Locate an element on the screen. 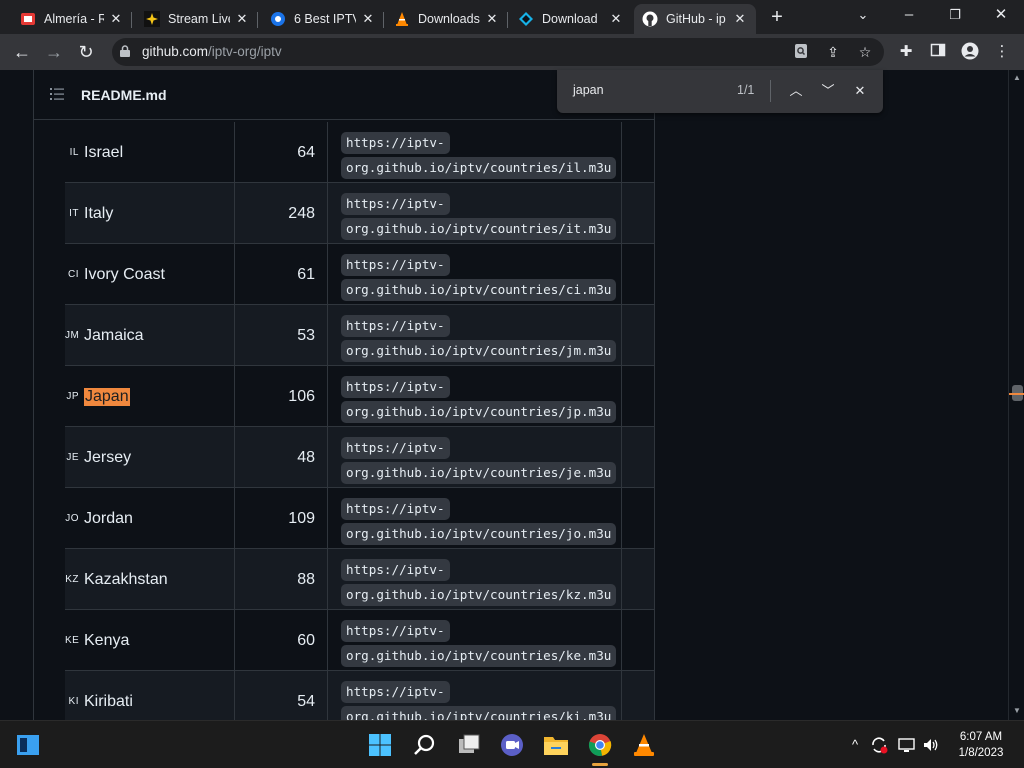  tab-title: 6 Best IPTV is located at coordinates (325, 19).